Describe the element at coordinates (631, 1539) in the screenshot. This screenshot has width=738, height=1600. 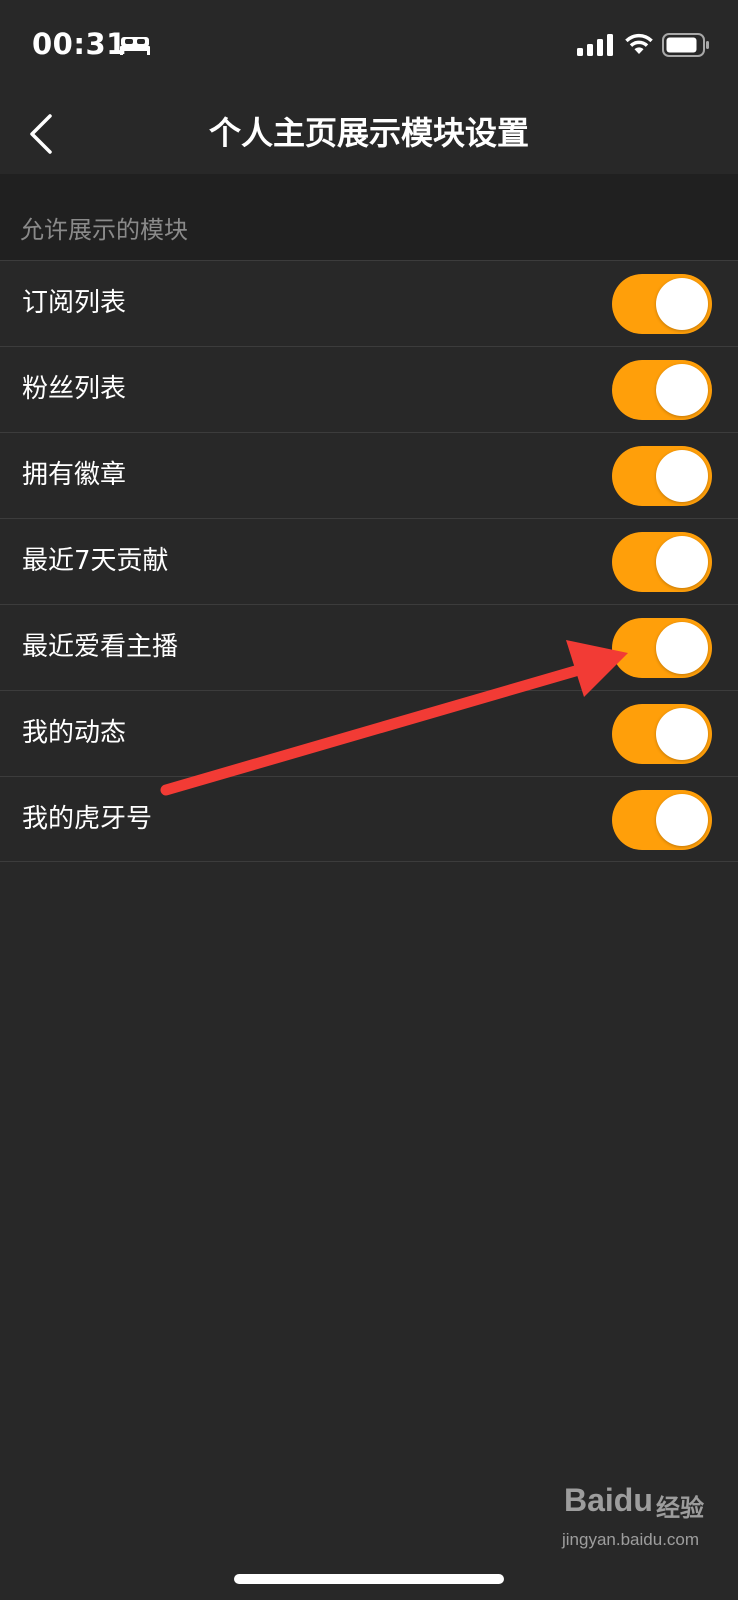
I see `watermark-url: jingyan.baidu.com` at that location.